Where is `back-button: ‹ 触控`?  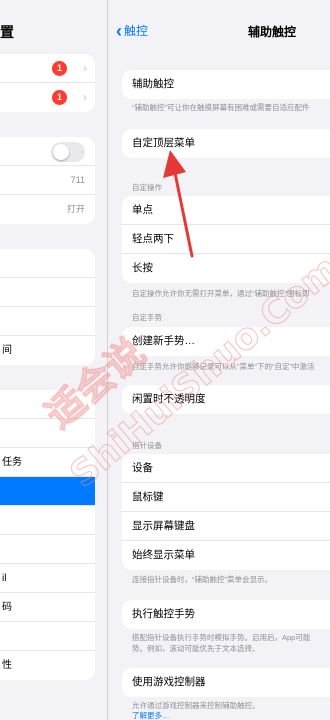 back-button: ‹ 触控 is located at coordinates (132, 30).